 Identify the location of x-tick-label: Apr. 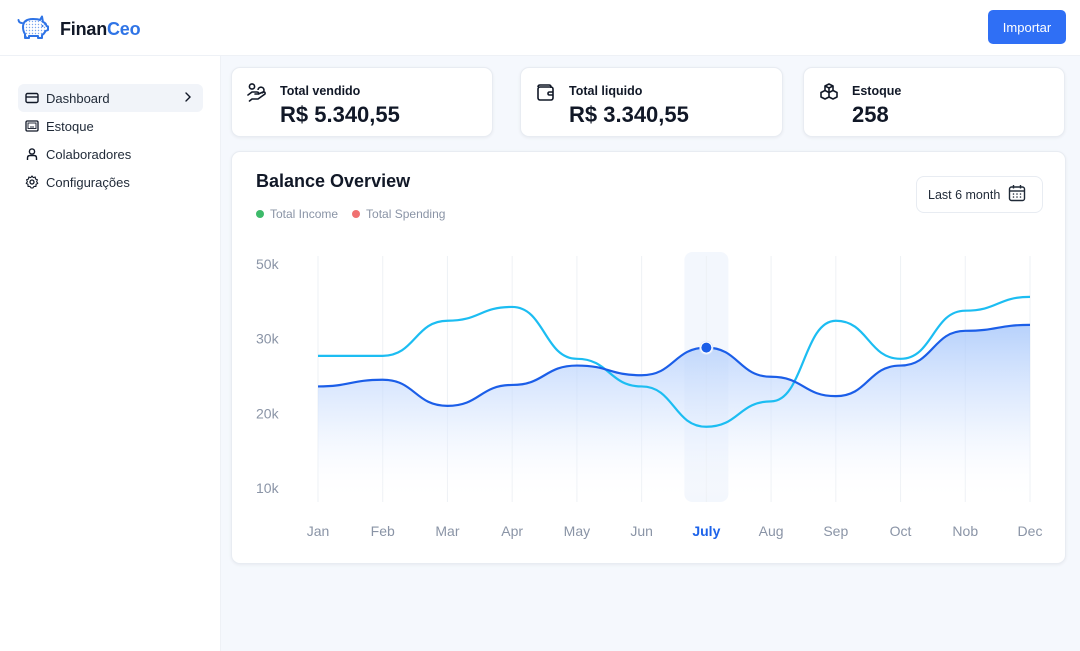
(512, 531).